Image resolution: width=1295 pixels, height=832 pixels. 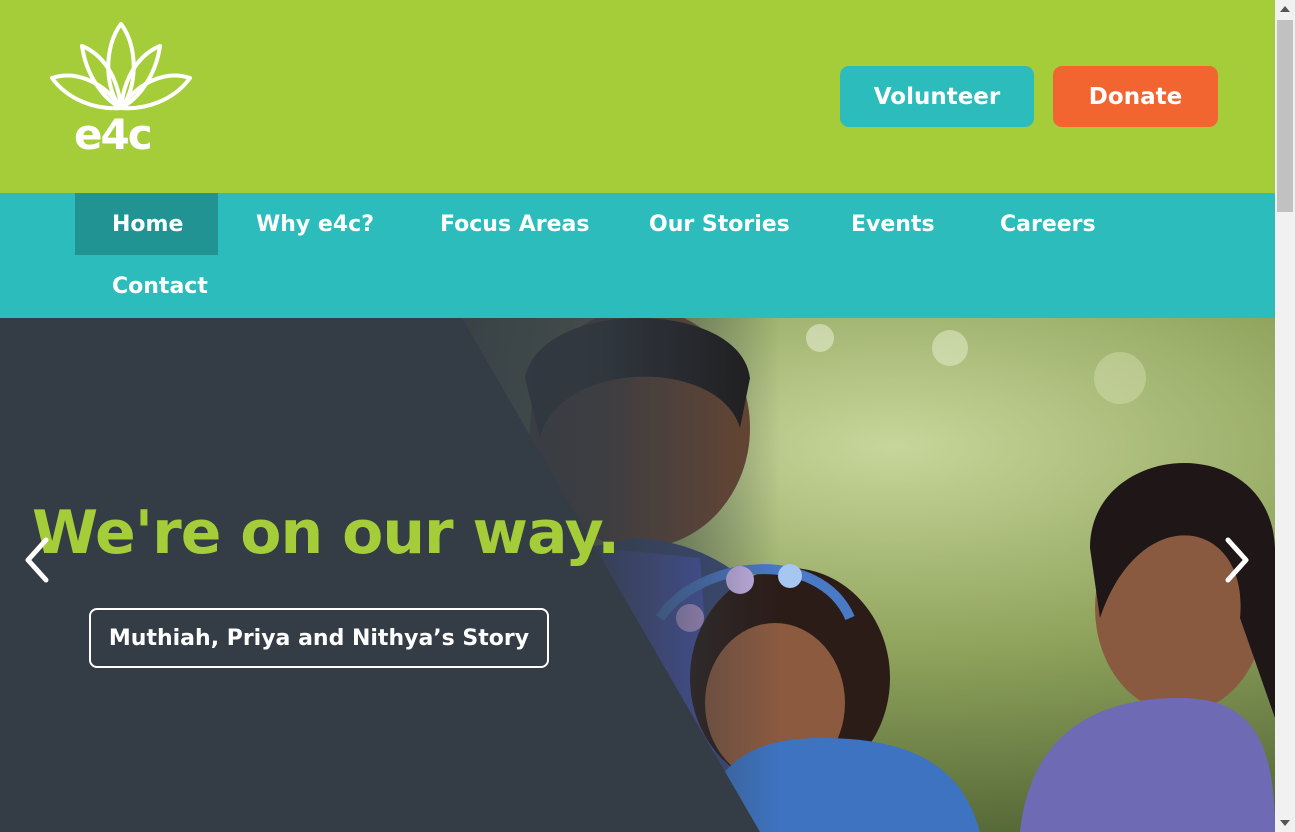 I want to click on nav-item-careers: Careers, so click(x=1048, y=224).